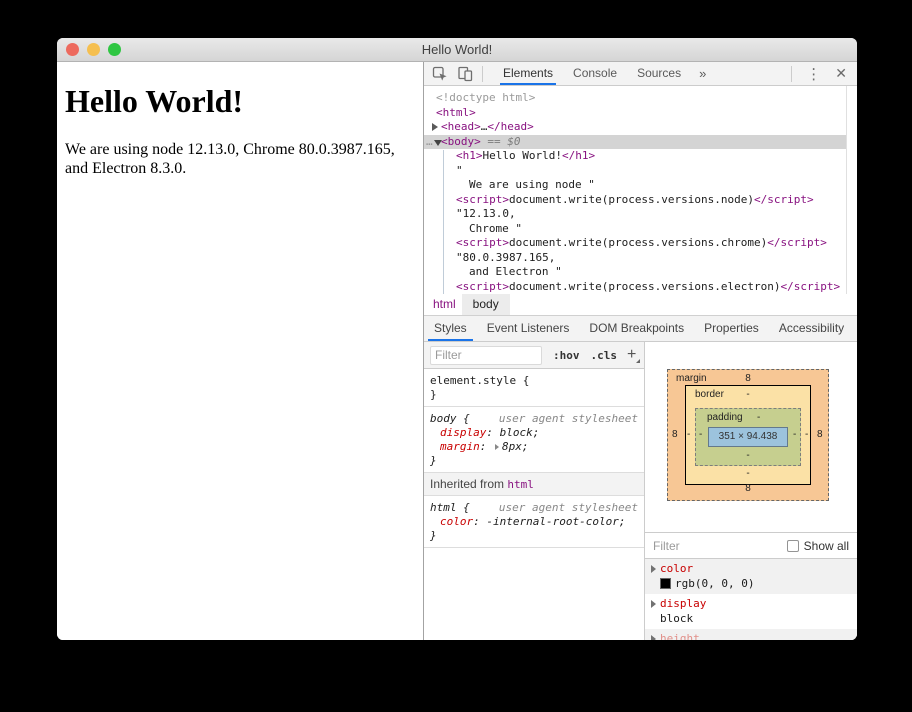 This screenshot has height=712, width=912. Describe the element at coordinates (748, 488) in the screenshot. I see `margin-bottom-value: 8` at that location.